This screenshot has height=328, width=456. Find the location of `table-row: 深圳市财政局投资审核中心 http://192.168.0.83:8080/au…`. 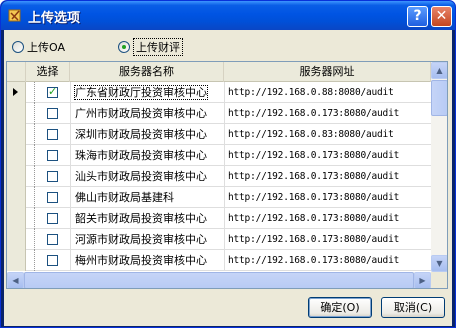

table-row: 深圳市财政局投资审核中心 http://192.168.0.83:8080/au… is located at coordinates (219, 134).